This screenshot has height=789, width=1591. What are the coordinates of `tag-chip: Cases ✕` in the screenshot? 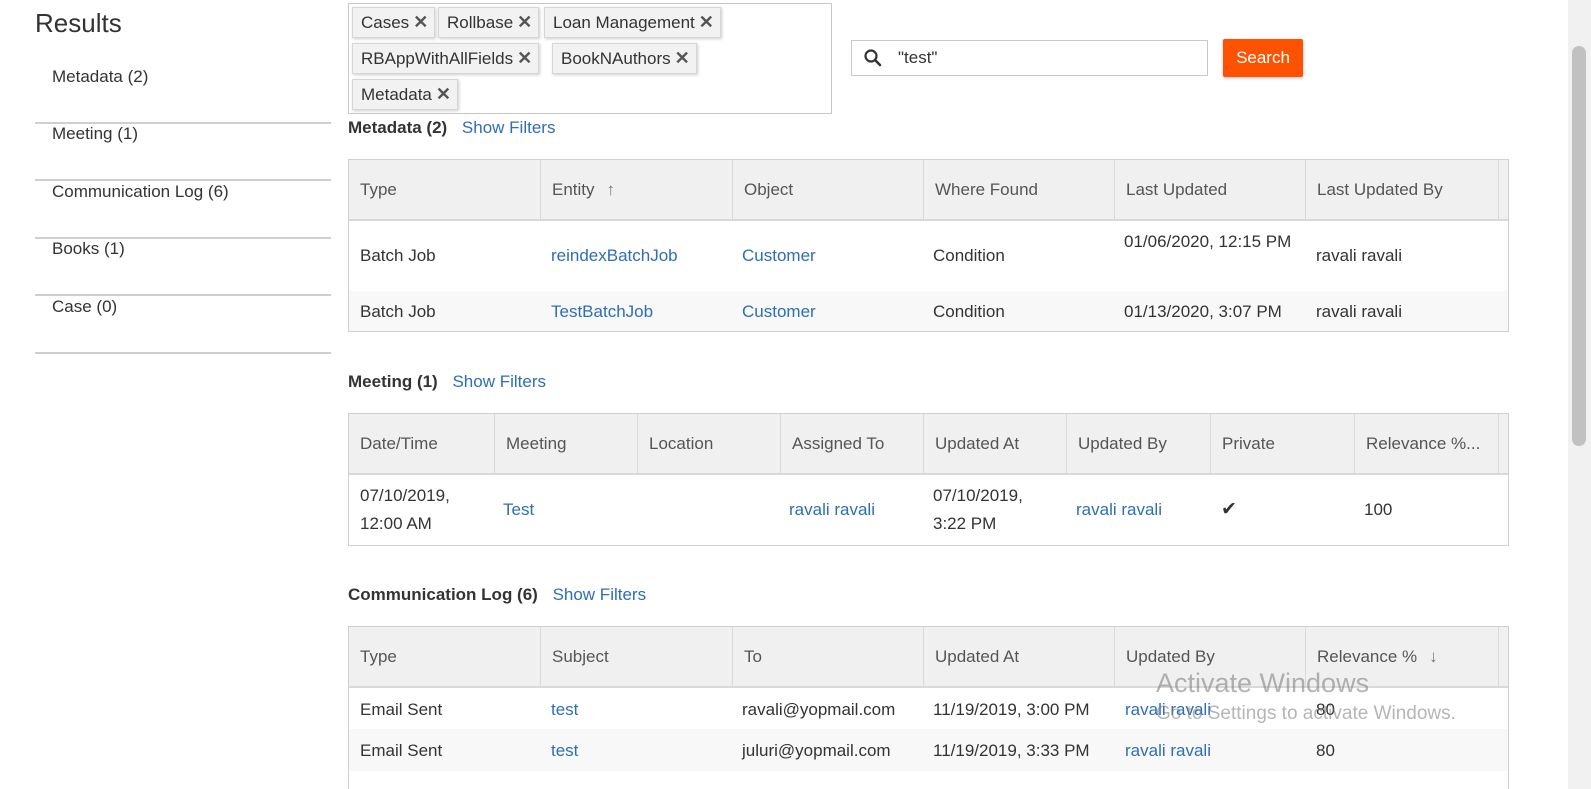 It's located at (394, 22).